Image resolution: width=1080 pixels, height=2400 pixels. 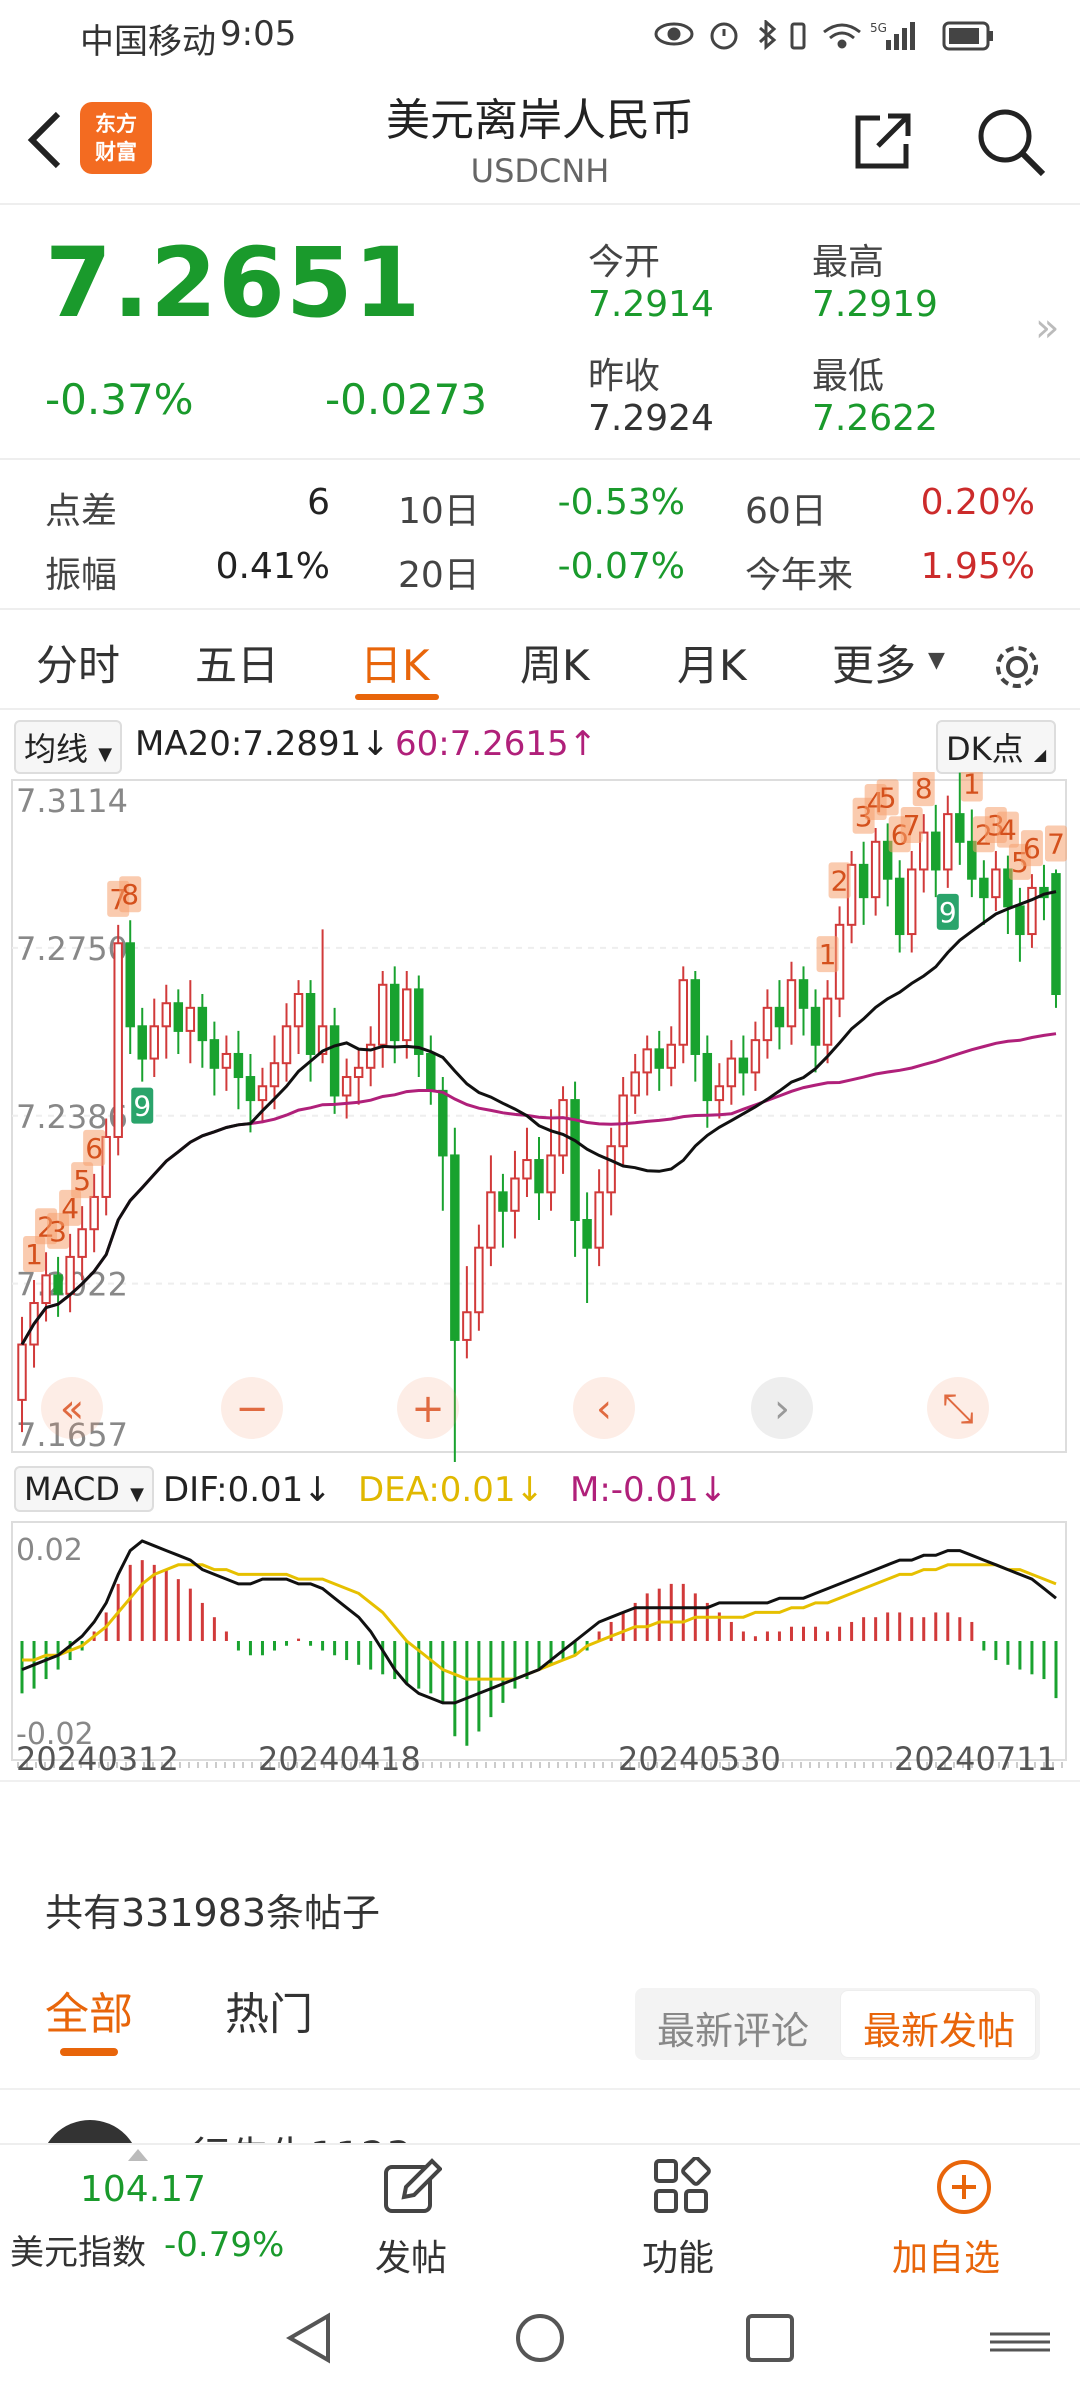 I want to click on app-logo: 东方 财富, so click(x=116, y=138).